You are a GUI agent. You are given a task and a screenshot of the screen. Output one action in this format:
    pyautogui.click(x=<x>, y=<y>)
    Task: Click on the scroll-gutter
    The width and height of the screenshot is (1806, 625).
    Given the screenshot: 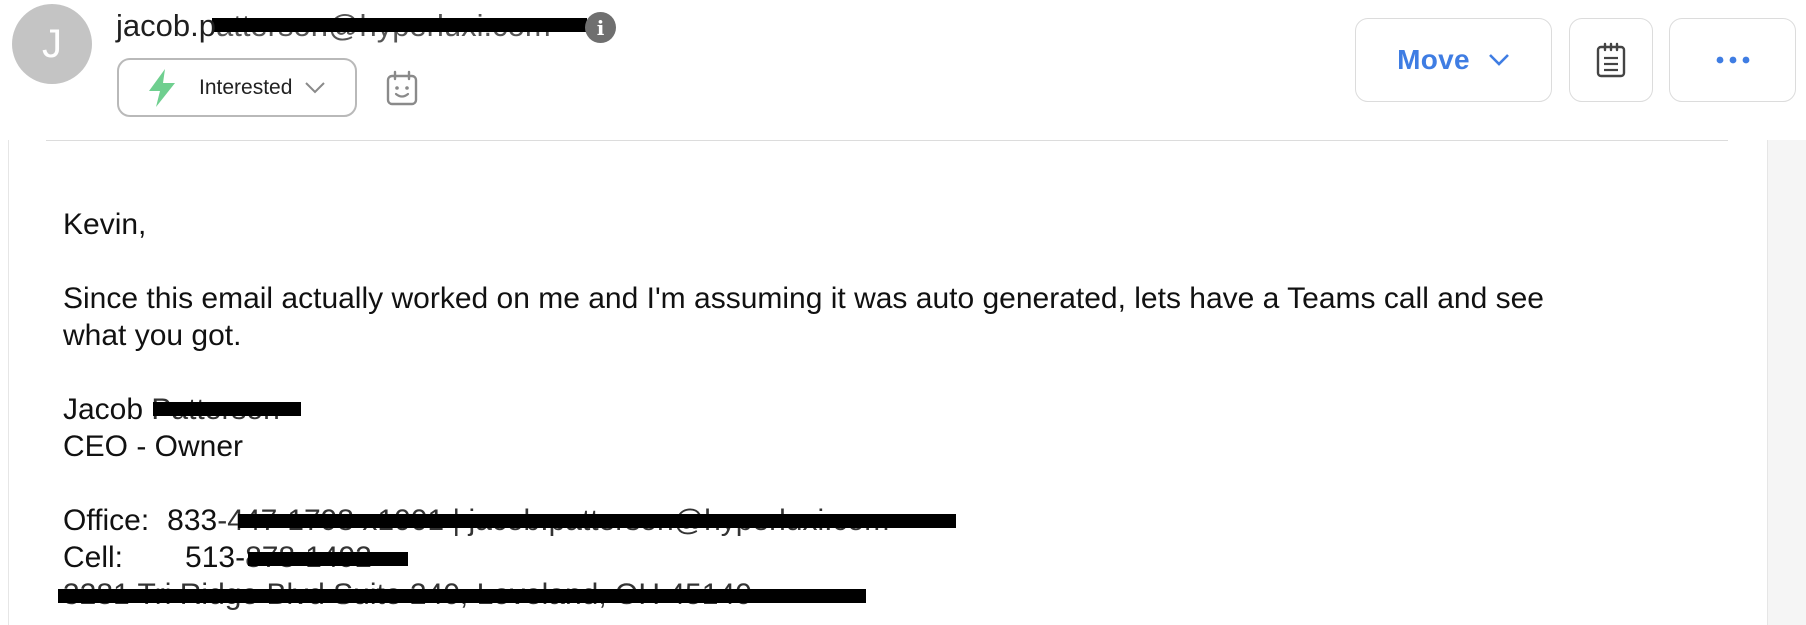 What is the action you would take?
    pyautogui.click(x=1786, y=382)
    